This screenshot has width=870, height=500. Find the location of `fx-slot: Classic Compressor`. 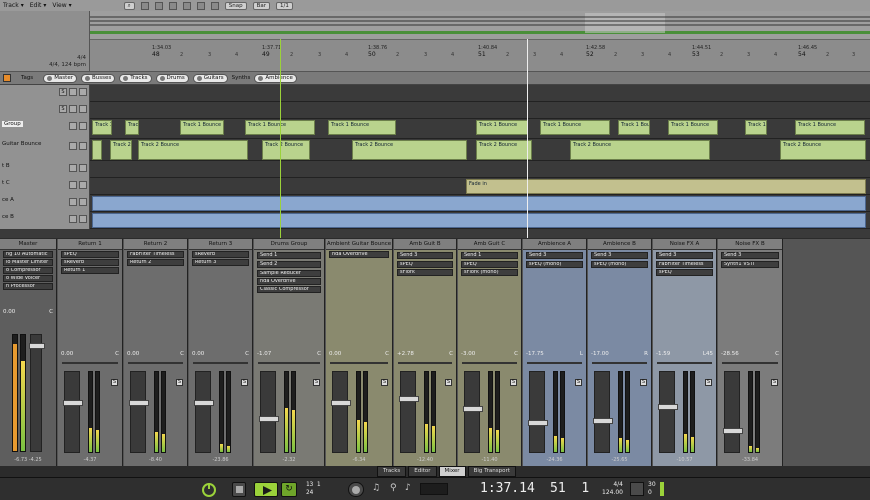

fx-slot: Classic Compressor is located at coordinates (289, 289).